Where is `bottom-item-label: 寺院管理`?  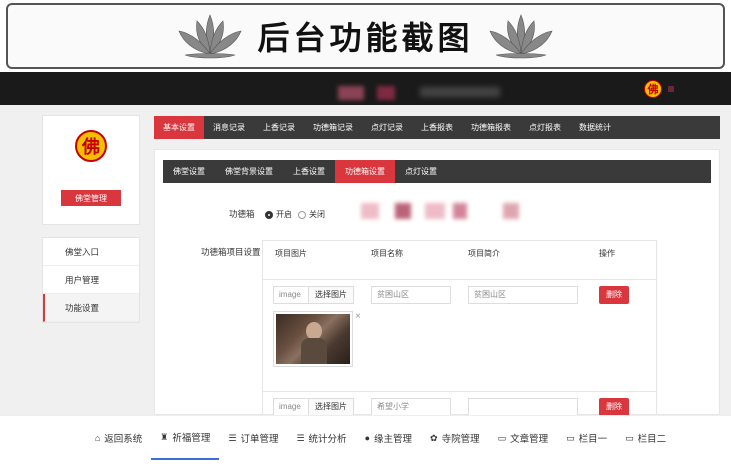 bottom-item-label: 寺院管理 is located at coordinates (460, 439).